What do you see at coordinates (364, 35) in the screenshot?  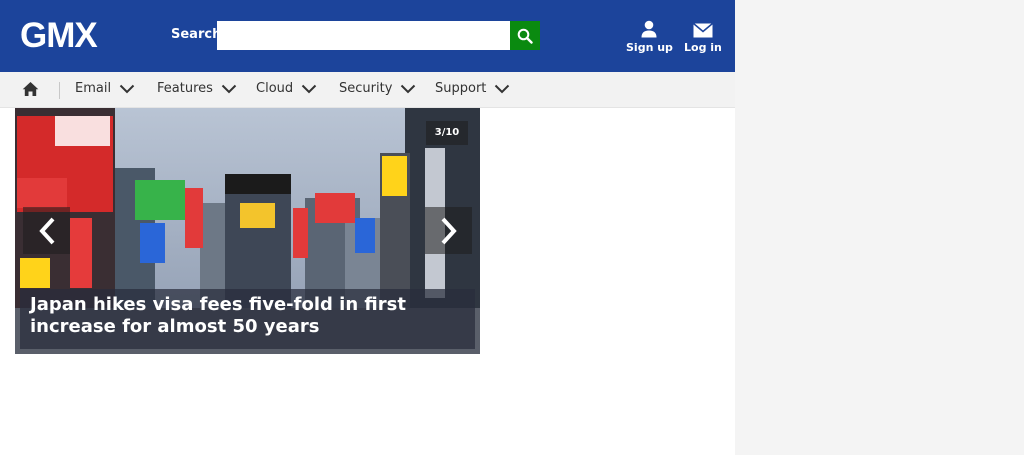 I see `search-input` at bounding box center [364, 35].